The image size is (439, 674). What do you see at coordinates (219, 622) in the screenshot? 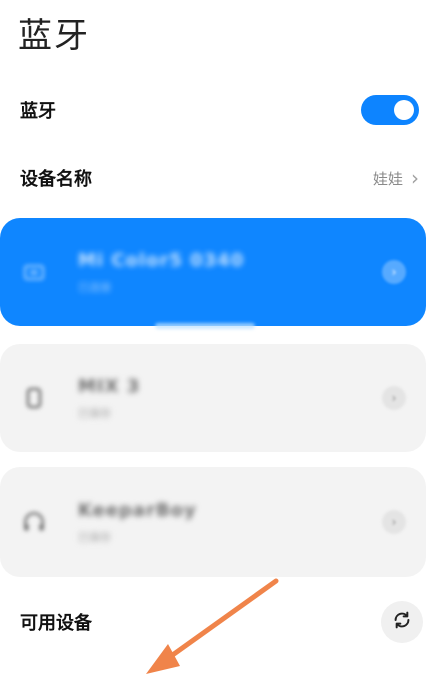
I see `available-devices-row: 可用设备` at bounding box center [219, 622].